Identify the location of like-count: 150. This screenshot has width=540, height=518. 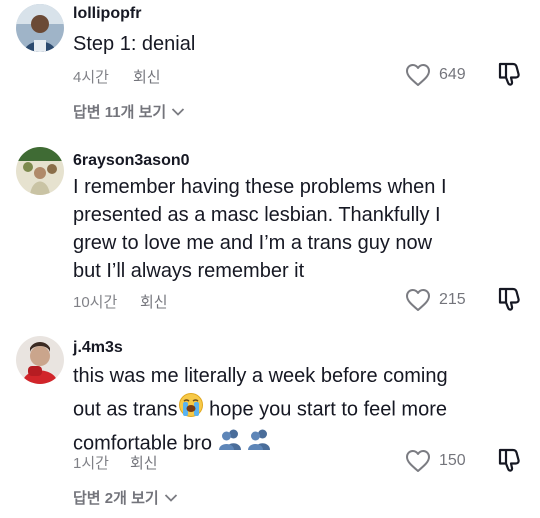
(452, 460).